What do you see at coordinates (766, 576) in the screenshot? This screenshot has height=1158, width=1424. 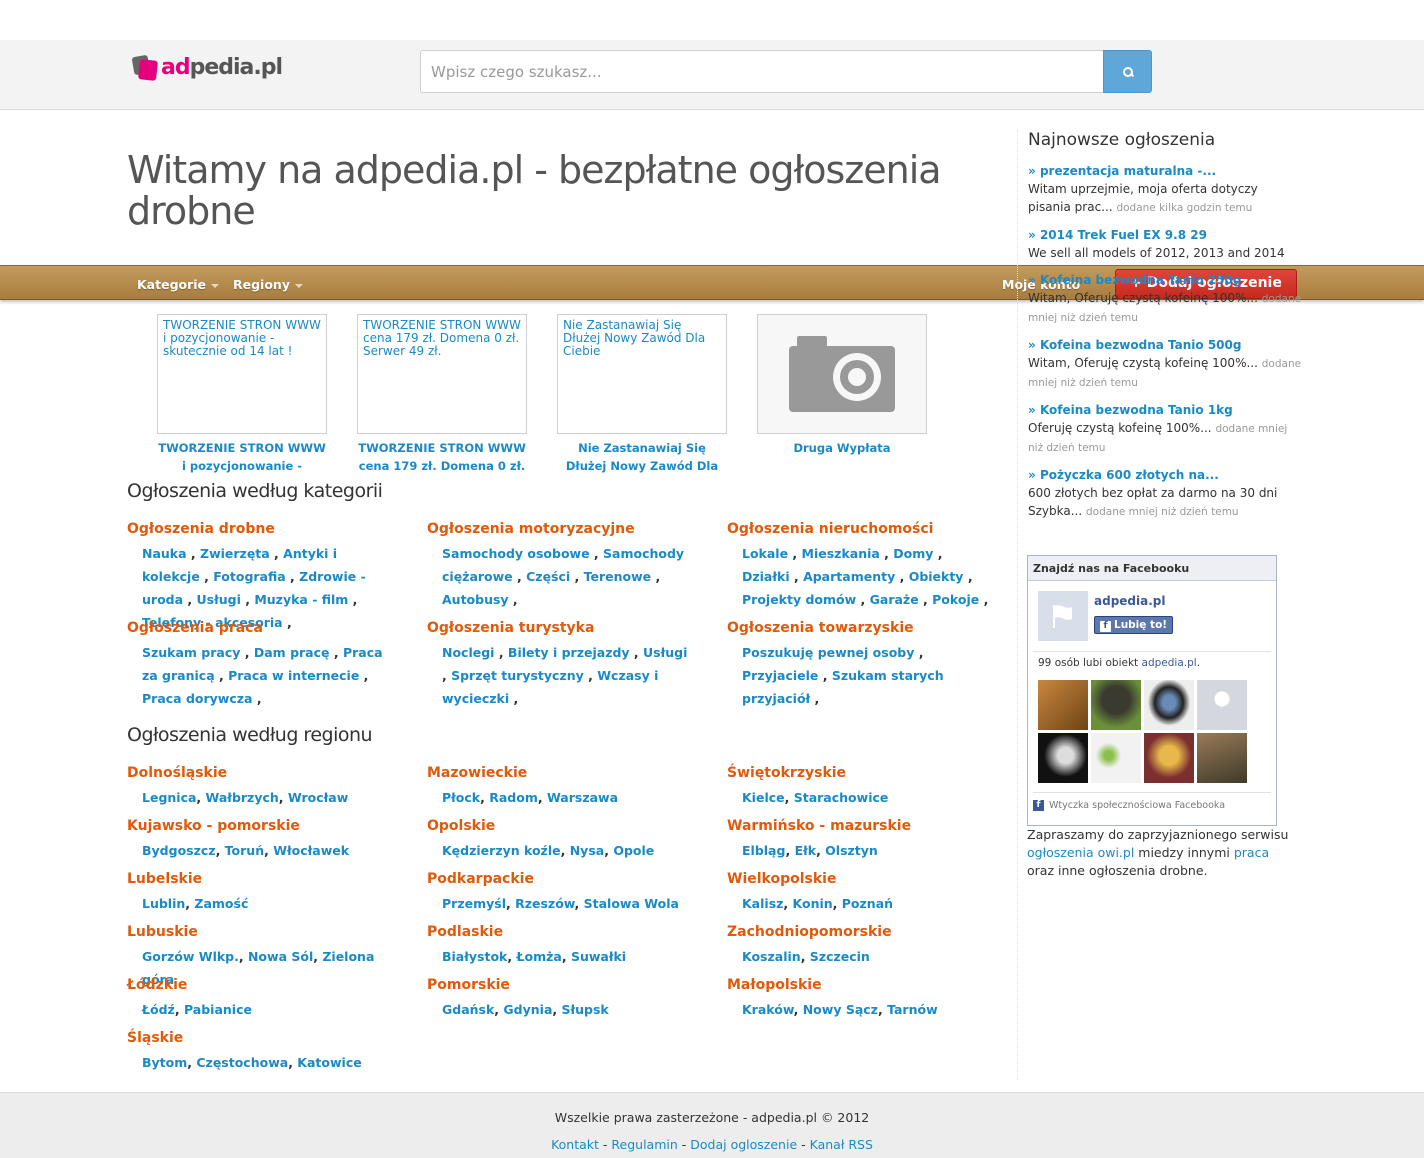 I see `category-link: Działki` at bounding box center [766, 576].